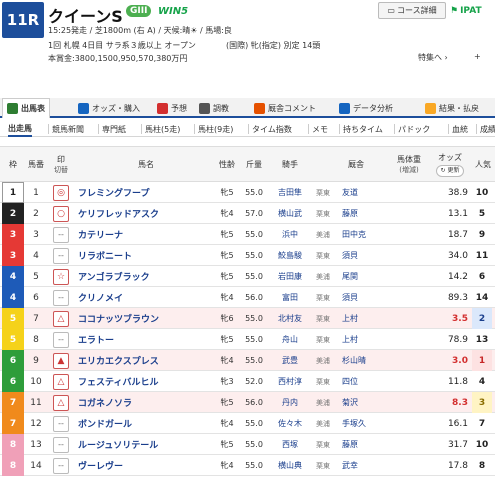  Describe the element at coordinates (114, 129) in the screenshot. I see `subtab-2: 専門紙` at that location.